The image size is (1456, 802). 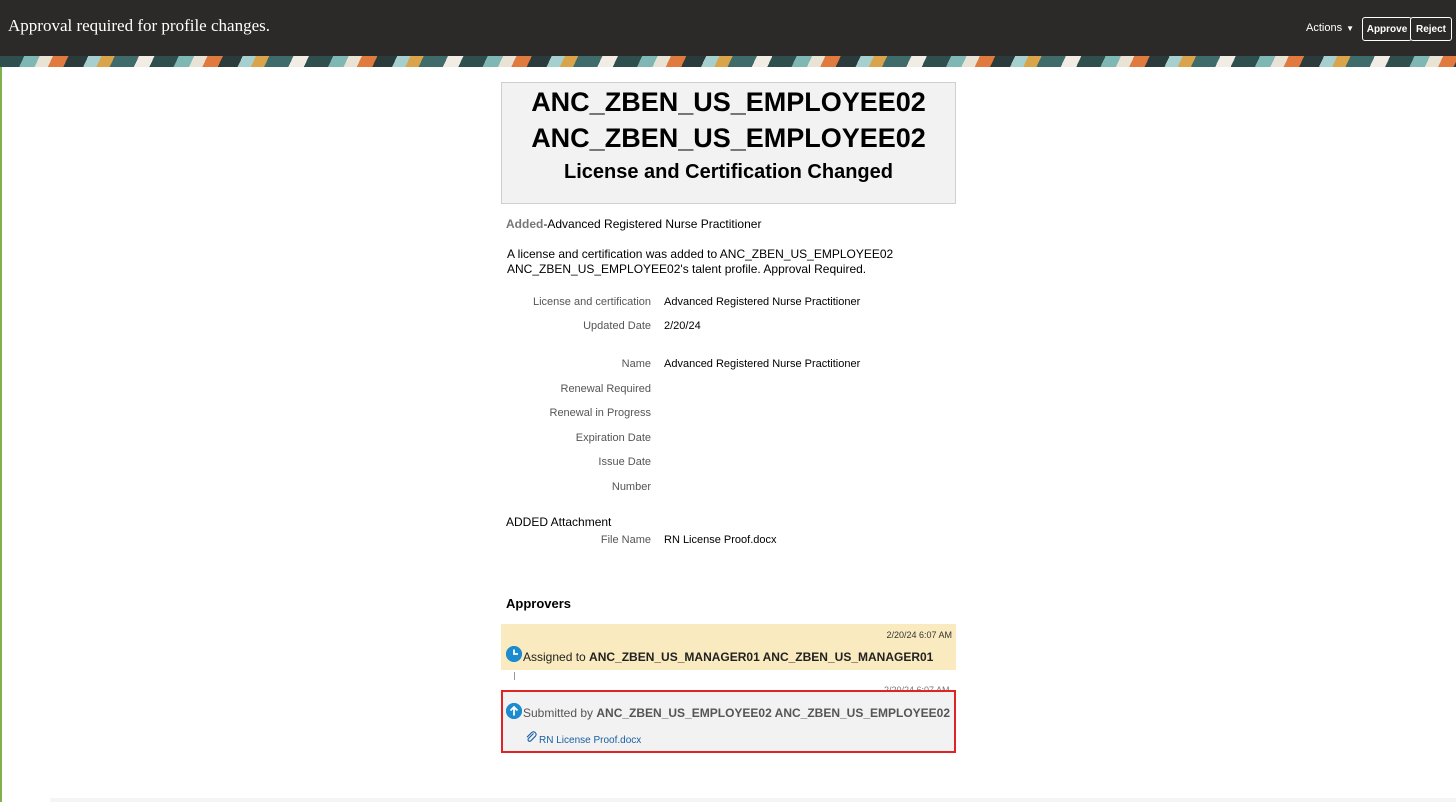 I want to click on page-title: Approval required for profile changes., so click(x=139, y=25).